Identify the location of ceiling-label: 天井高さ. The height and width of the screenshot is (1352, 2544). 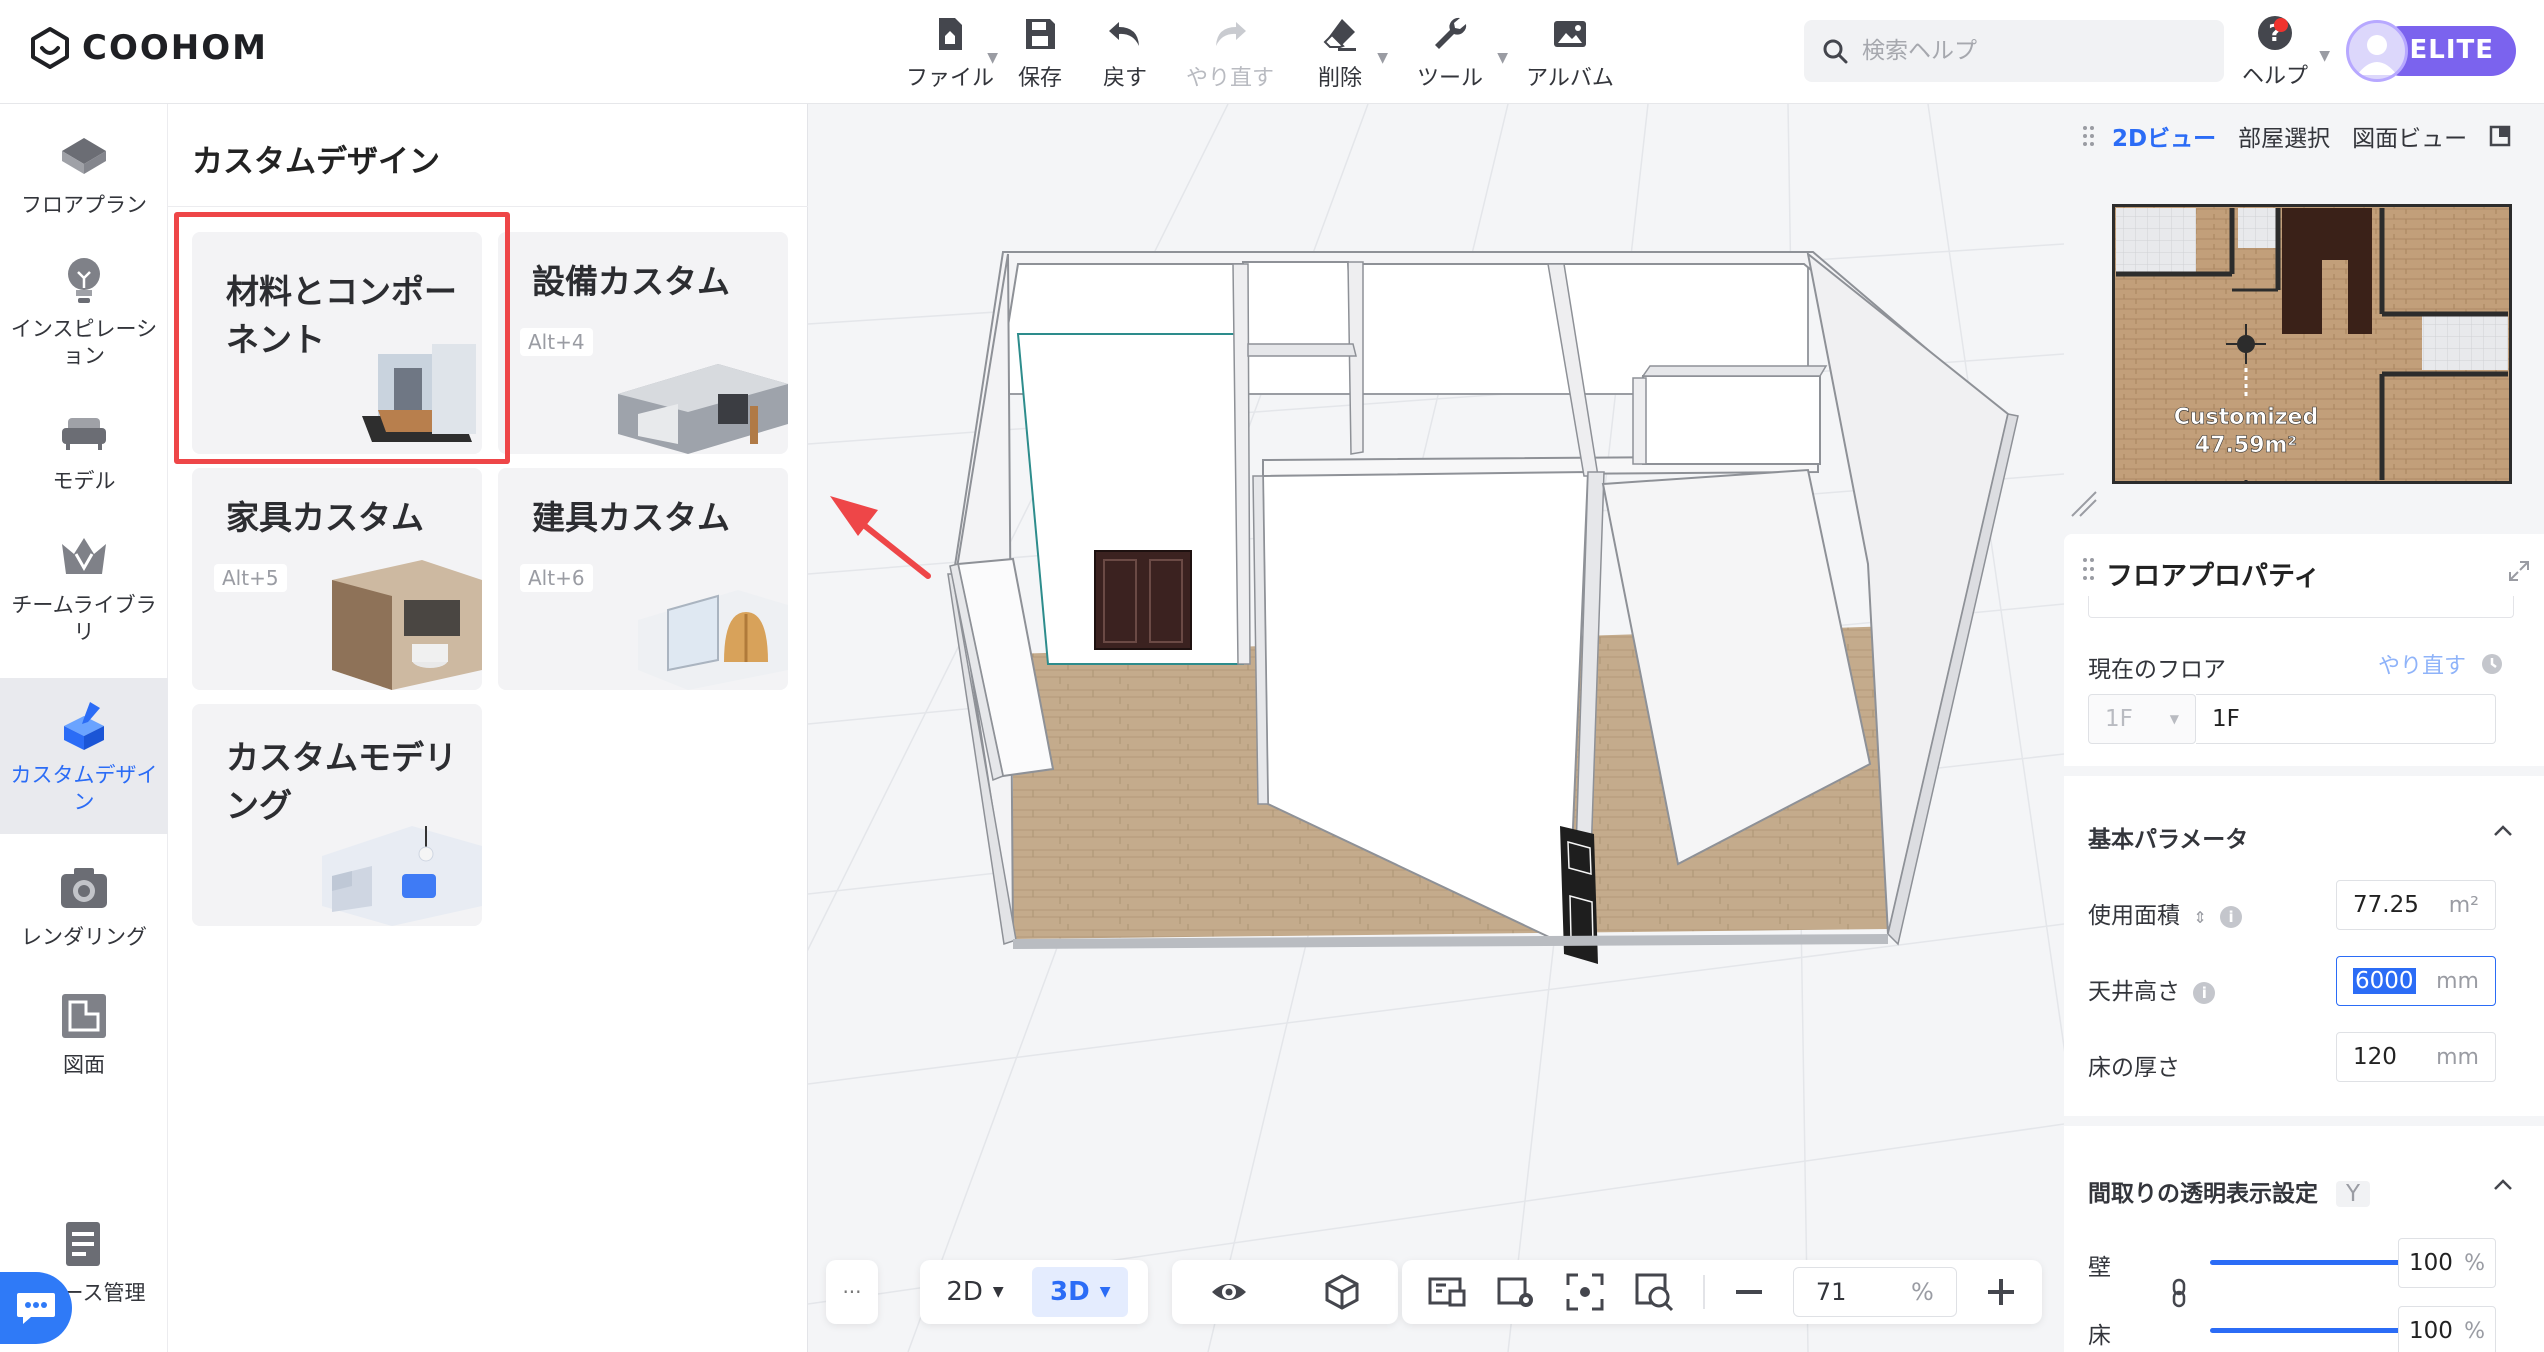
(2134, 992).